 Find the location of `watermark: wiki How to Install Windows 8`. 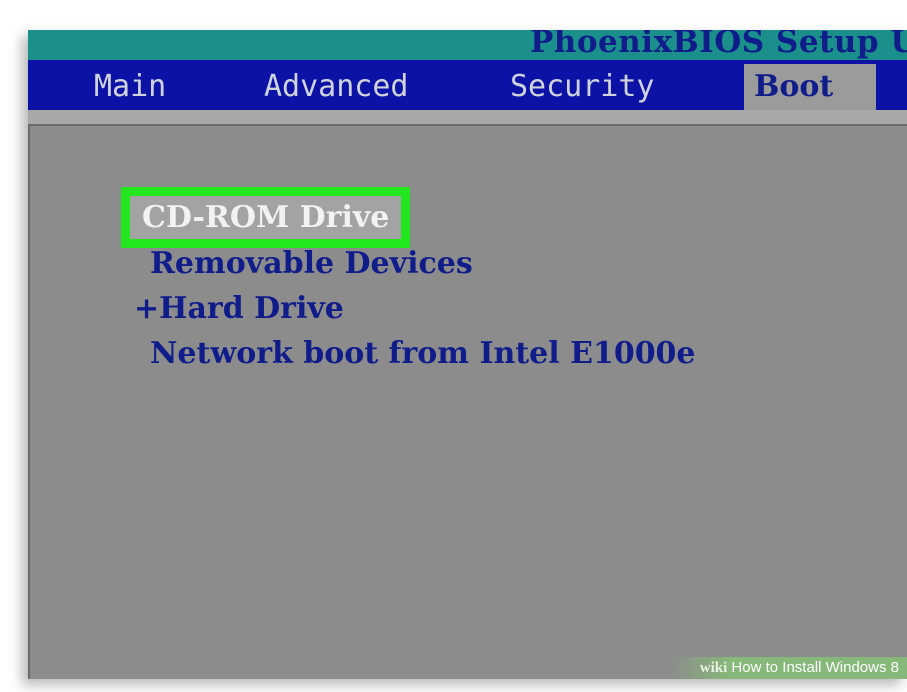

watermark: wiki How to Install Windows 8 is located at coordinates (788, 668).